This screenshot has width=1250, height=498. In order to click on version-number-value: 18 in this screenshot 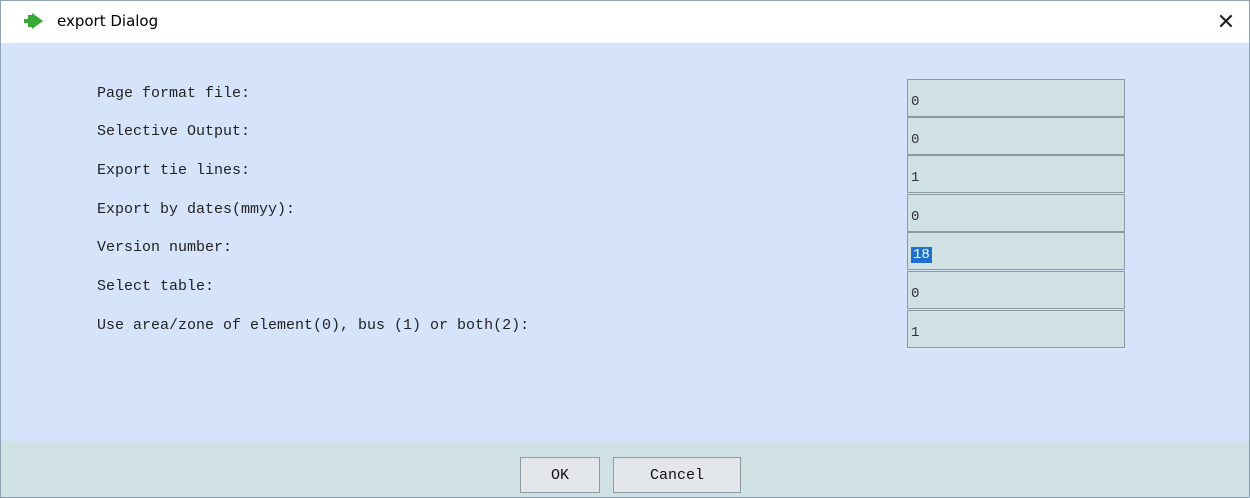, I will do `click(921, 255)`.